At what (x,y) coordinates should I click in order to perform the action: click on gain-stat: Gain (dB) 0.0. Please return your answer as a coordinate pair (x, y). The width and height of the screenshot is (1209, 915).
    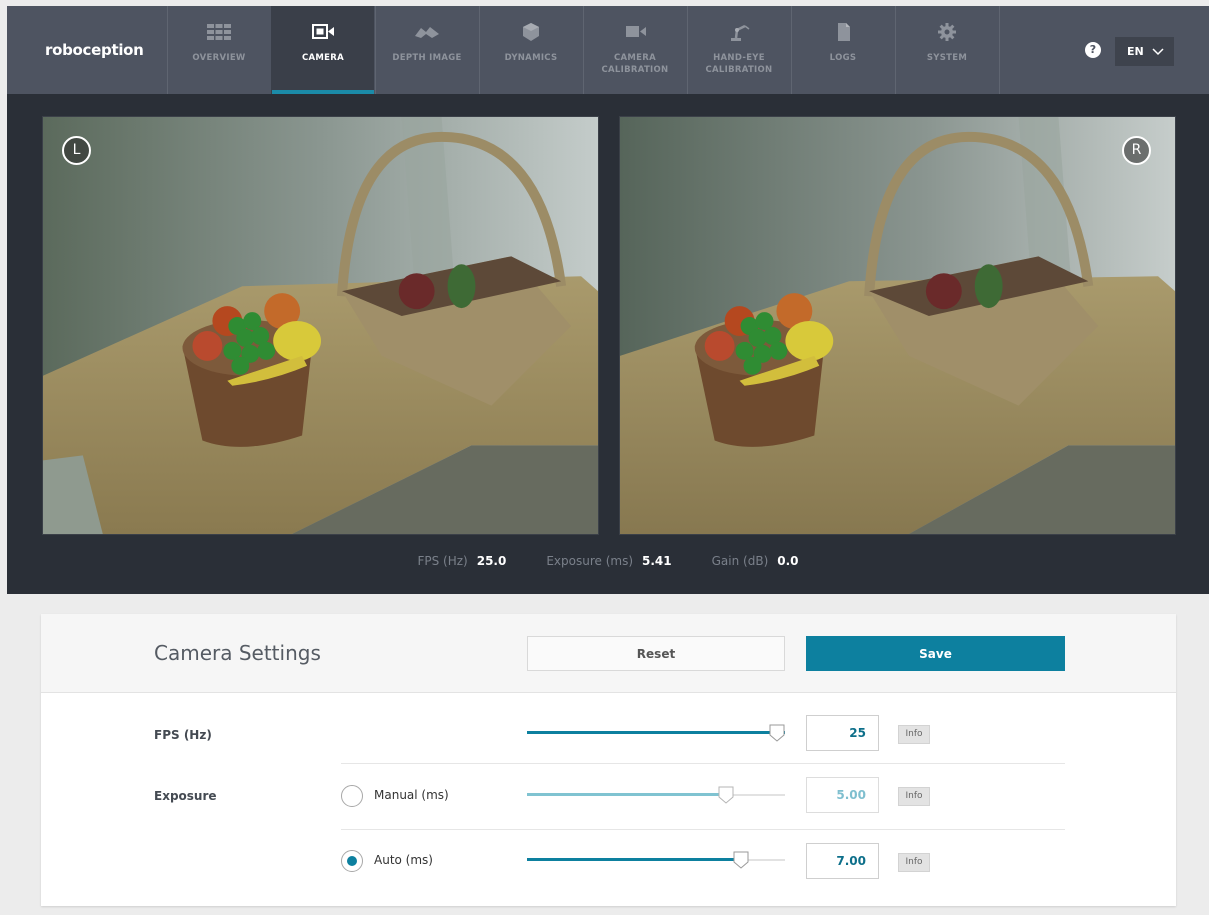
    Looking at the image, I should click on (755, 561).